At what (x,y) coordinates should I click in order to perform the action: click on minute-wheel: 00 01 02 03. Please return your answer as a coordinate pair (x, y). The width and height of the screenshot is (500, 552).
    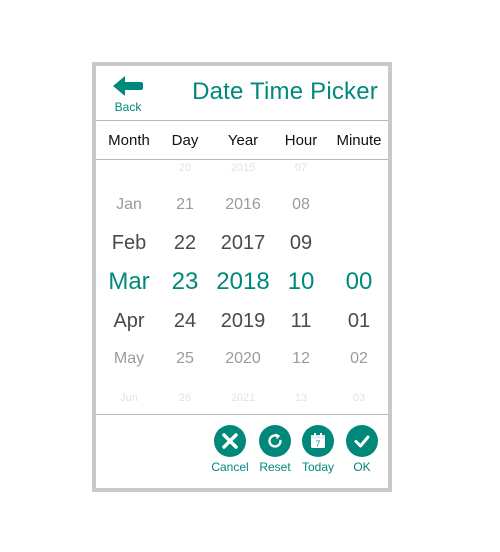
    Looking at the image, I should click on (359, 286).